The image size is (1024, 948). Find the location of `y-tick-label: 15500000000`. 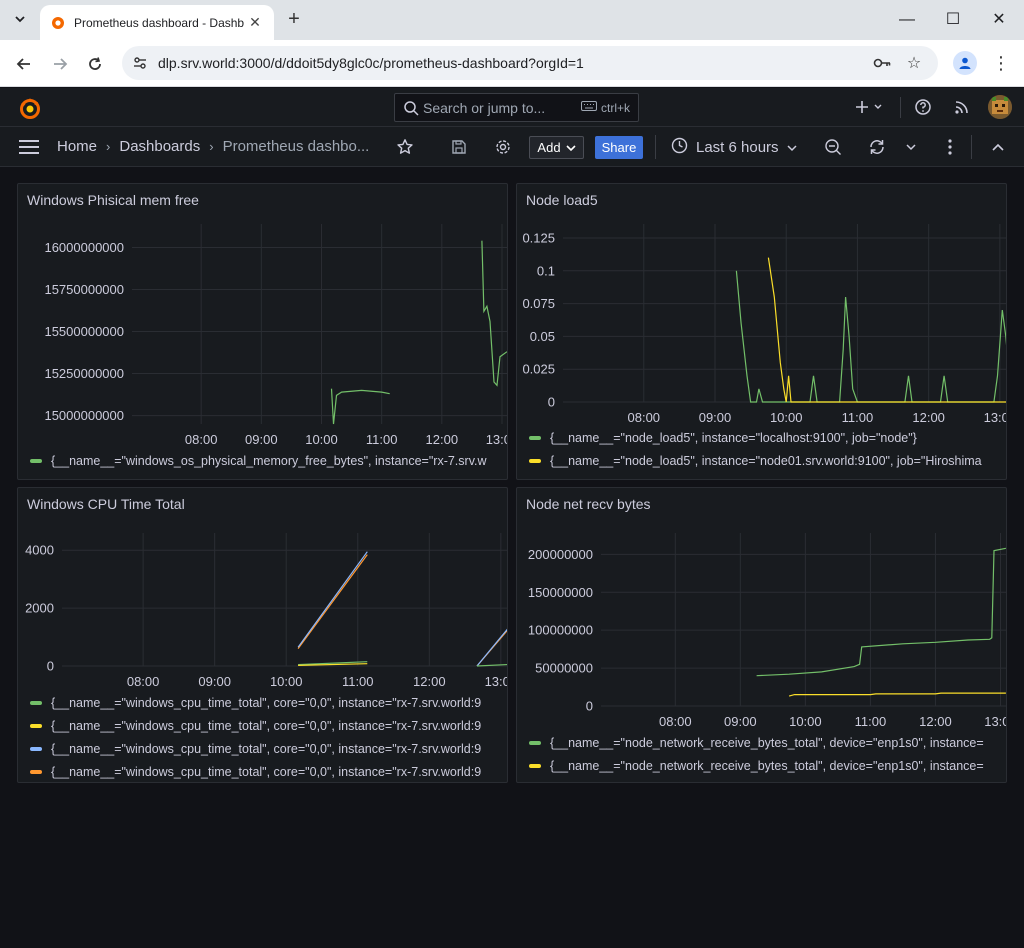

y-tick-label: 15500000000 is located at coordinates (84, 331).